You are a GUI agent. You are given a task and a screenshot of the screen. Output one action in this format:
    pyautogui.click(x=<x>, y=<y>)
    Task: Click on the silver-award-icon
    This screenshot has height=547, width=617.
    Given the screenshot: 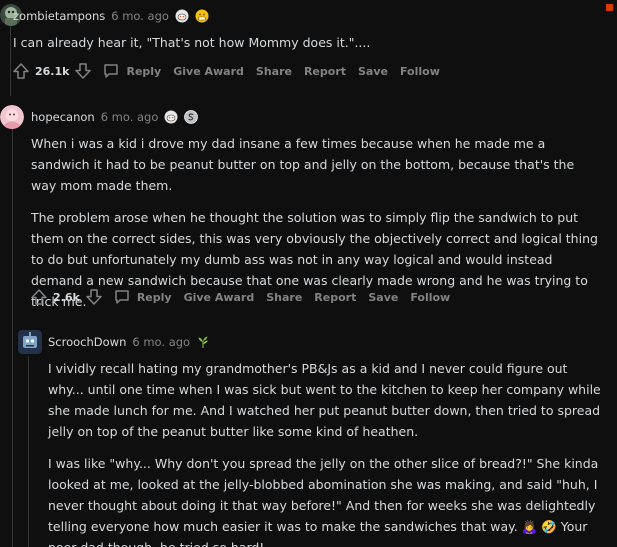 What is the action you would take?
    pyautogui.click(x=191, y=117)
    